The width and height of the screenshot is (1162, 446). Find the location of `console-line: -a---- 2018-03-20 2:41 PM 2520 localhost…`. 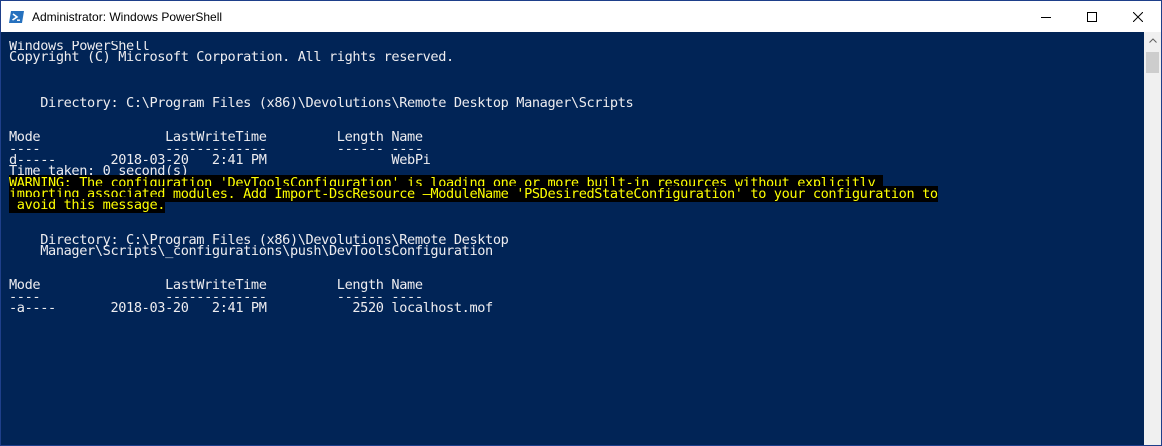

console-line: -a---- 2018-03-20 2:41 PM 2520 localhost… is located at coordinates (579, 307).